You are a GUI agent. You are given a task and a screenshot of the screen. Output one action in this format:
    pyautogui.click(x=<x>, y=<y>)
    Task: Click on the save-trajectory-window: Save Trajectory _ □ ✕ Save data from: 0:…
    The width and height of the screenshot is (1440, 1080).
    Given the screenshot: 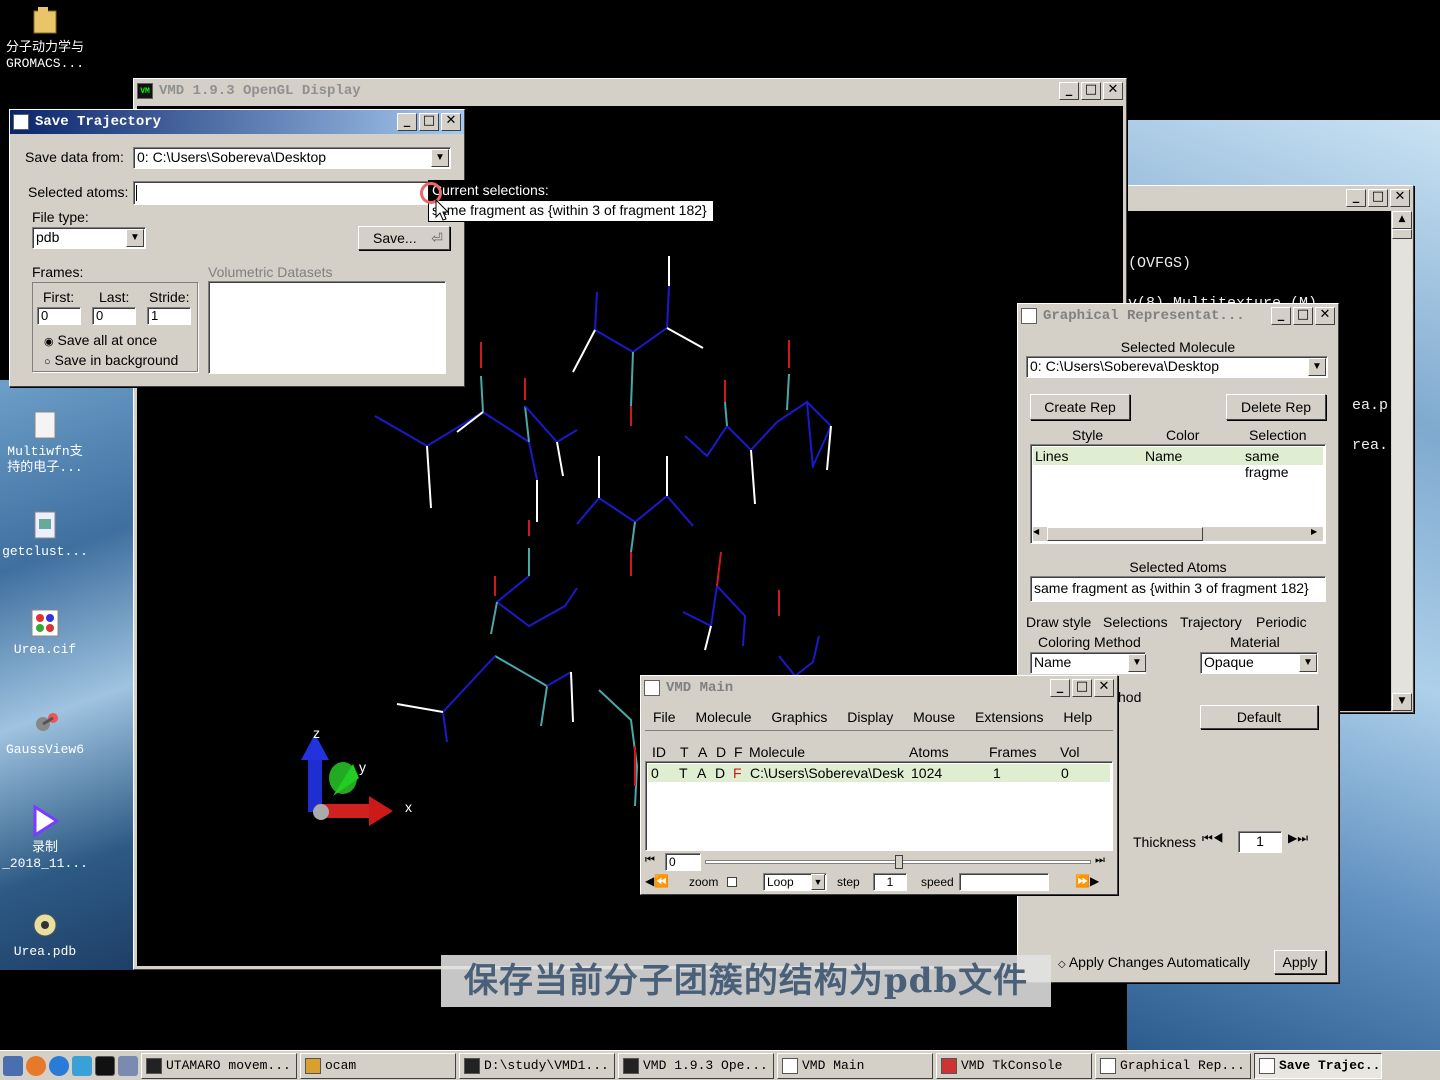 What is the action you would take?
    pyautogui.click(x=237, y=248)
    